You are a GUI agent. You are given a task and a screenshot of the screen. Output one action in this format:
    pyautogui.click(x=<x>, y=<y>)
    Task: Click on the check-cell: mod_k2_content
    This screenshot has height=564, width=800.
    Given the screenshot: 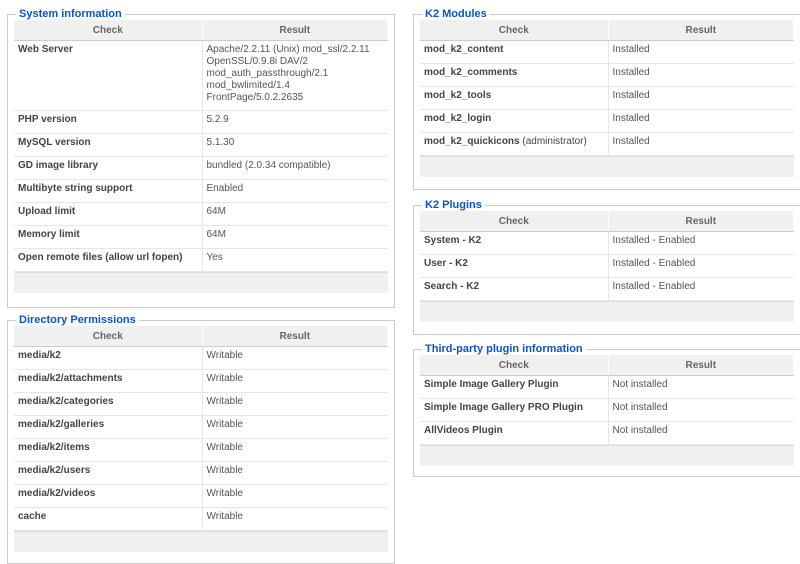 What is the action you would take?
    pyautogui.click(x=514, y=52)
    